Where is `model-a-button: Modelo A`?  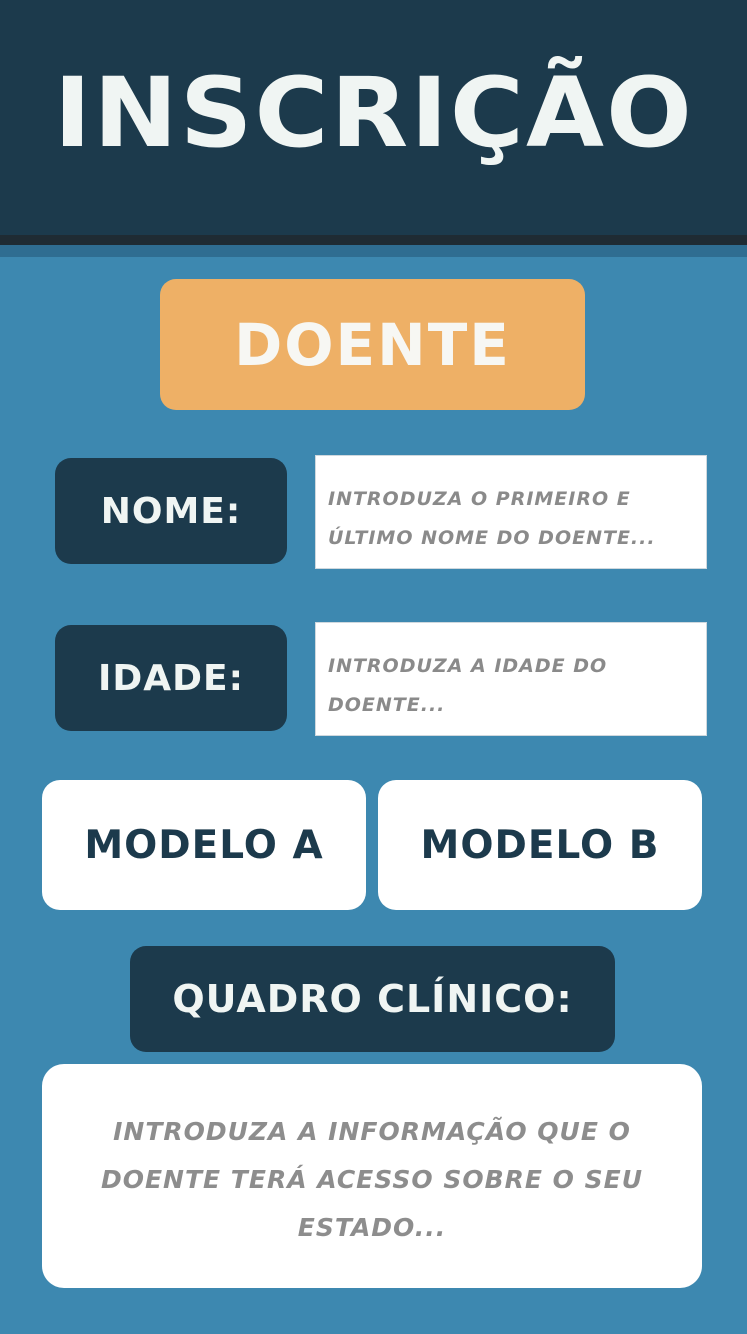
model-a-button: Modelo A is located at coordinates (204, 845).